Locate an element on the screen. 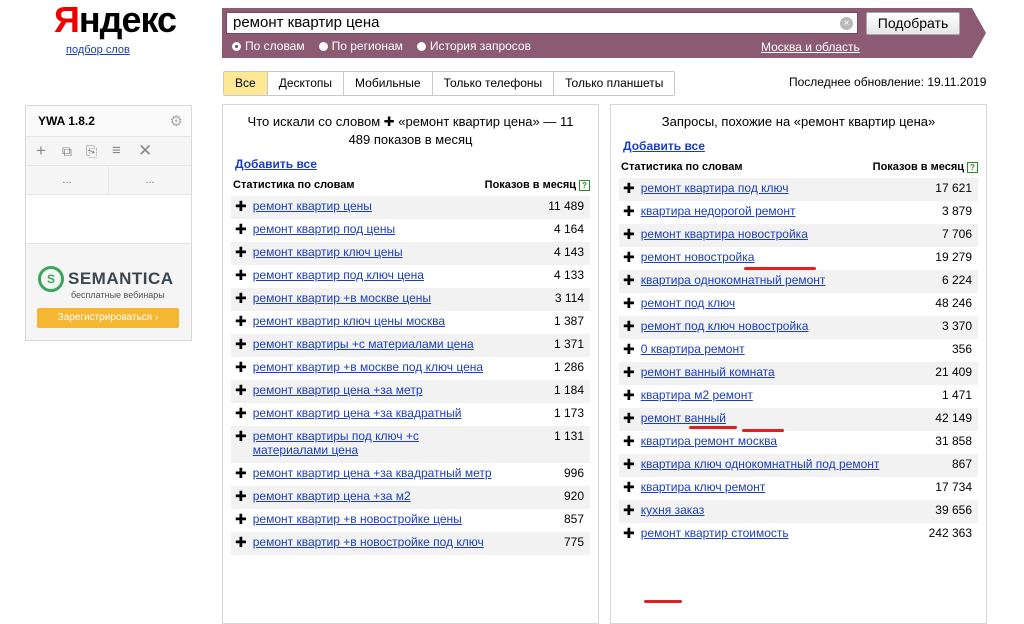 The width and height of the screenshot is (1024, 624). wordstat-link: подбор слов is located at coordinates (98, 50).